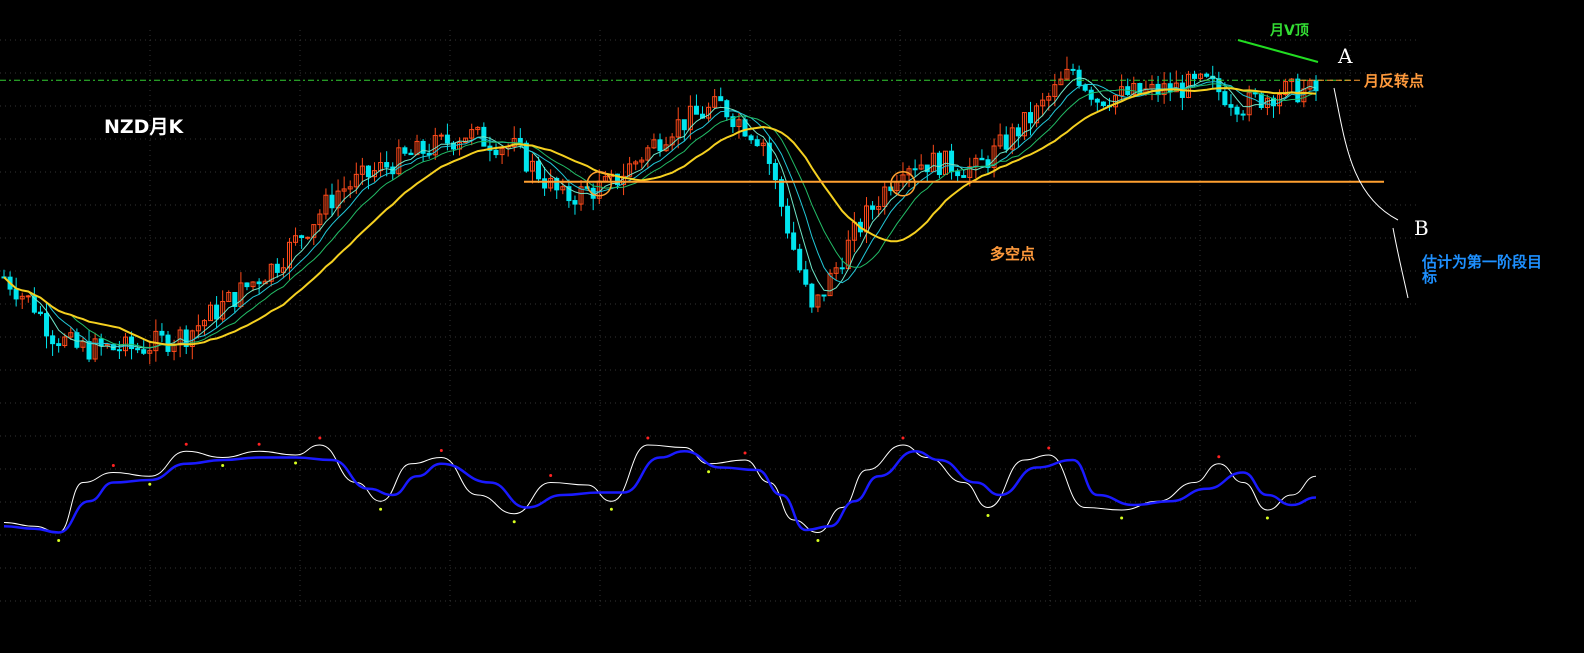 The height and width of the screenshot is (653, 1584). I want to click on oscillator-slow-line, so click(660, 491).